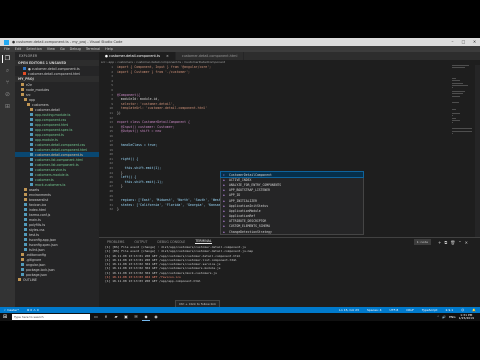 This screenshot has height=360, width=480. I want to click on tab-customer-detail-html: customer-detail.component.html, so click(210, 56).